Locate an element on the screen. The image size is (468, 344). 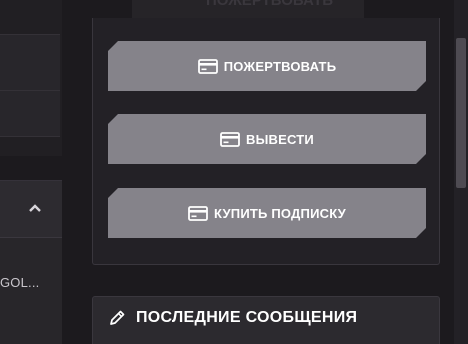
recent-messages-title: ПОСЛЕДНИЕ СООБЩЕНИЯ is located at coordinates (247, 317).